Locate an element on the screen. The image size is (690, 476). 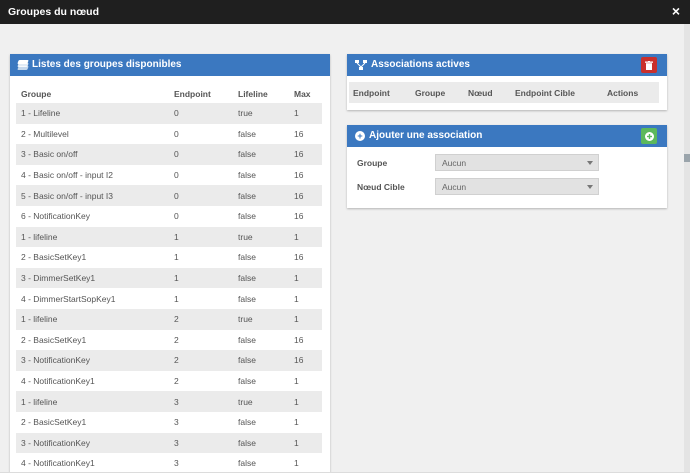
target-label: Nœud Cible is located at coordinates (381, 186).